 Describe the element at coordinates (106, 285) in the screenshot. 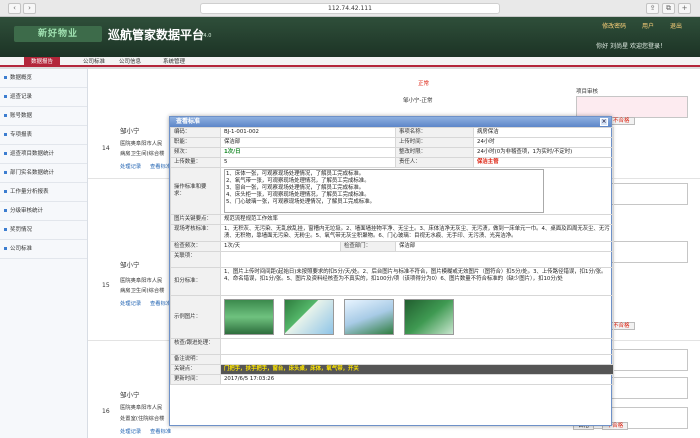

I see `row-number: 15` at that location.